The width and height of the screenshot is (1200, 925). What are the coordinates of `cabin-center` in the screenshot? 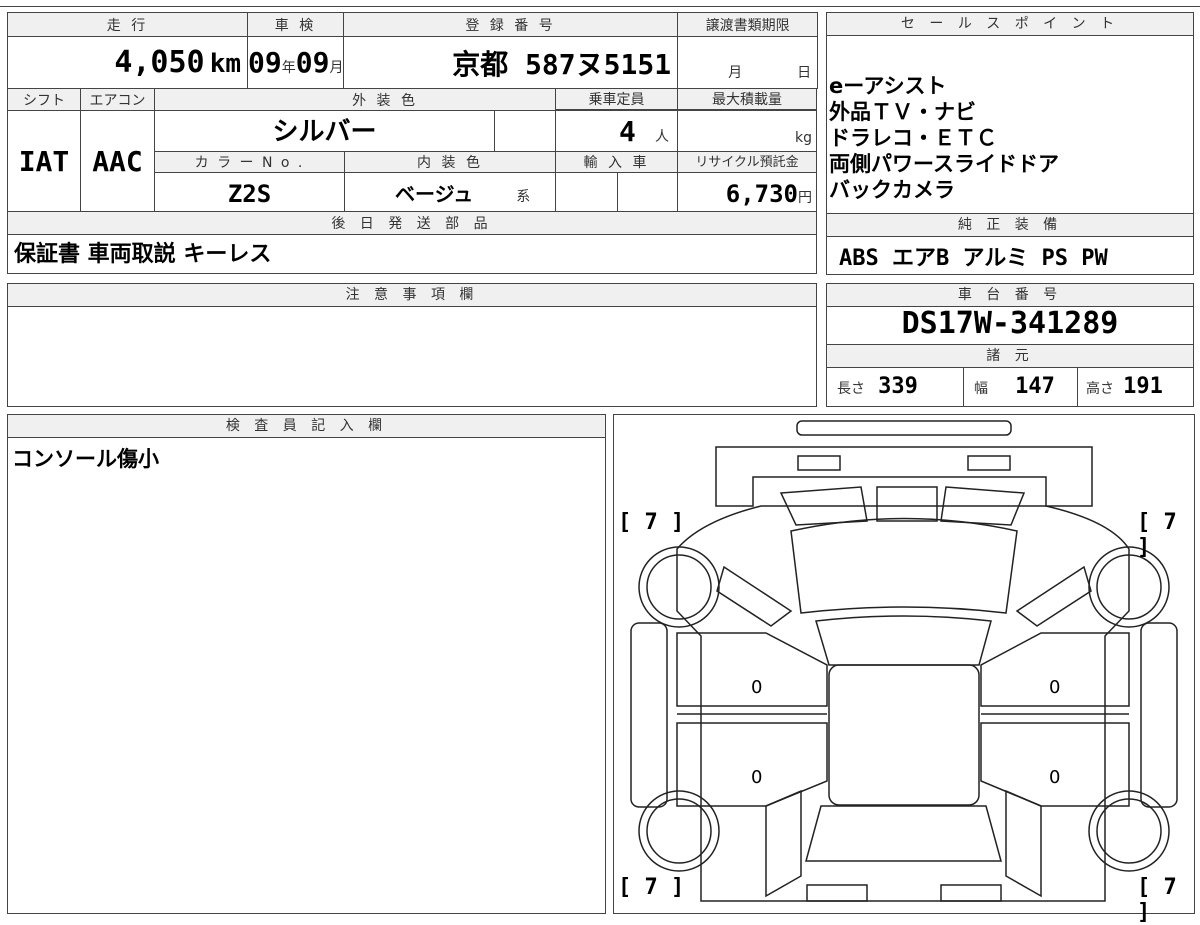 It's located at (904, 735).